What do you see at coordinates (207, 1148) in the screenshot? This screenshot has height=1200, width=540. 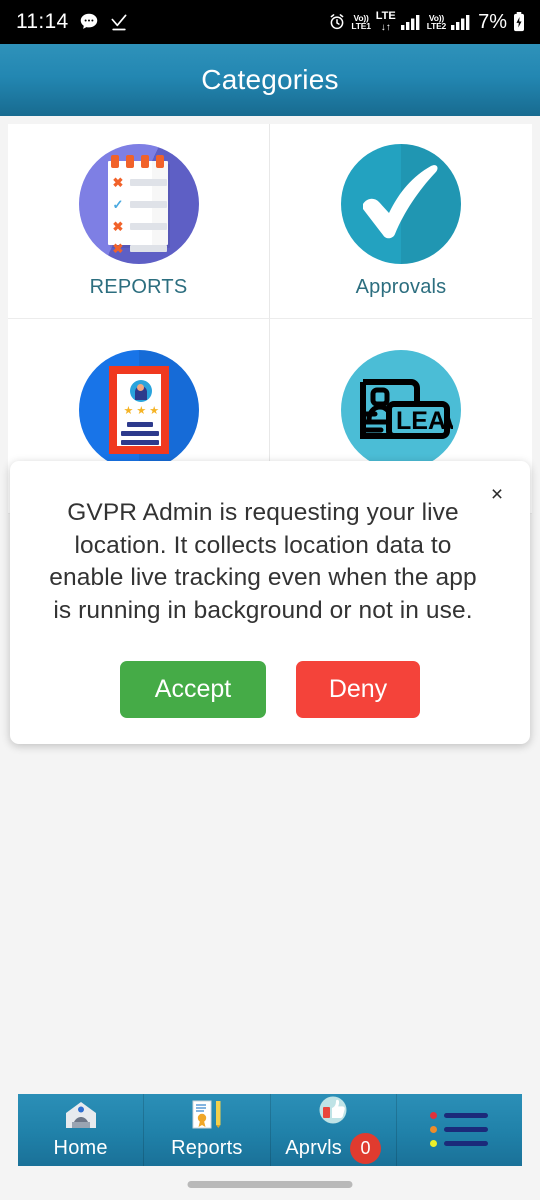 I see `nav-label-reports: Reports` at bounding box center [207, 1148].